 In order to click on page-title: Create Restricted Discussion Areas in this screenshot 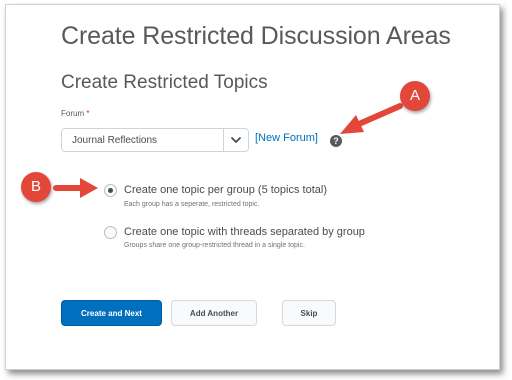, I will do `click(256, 36)`.